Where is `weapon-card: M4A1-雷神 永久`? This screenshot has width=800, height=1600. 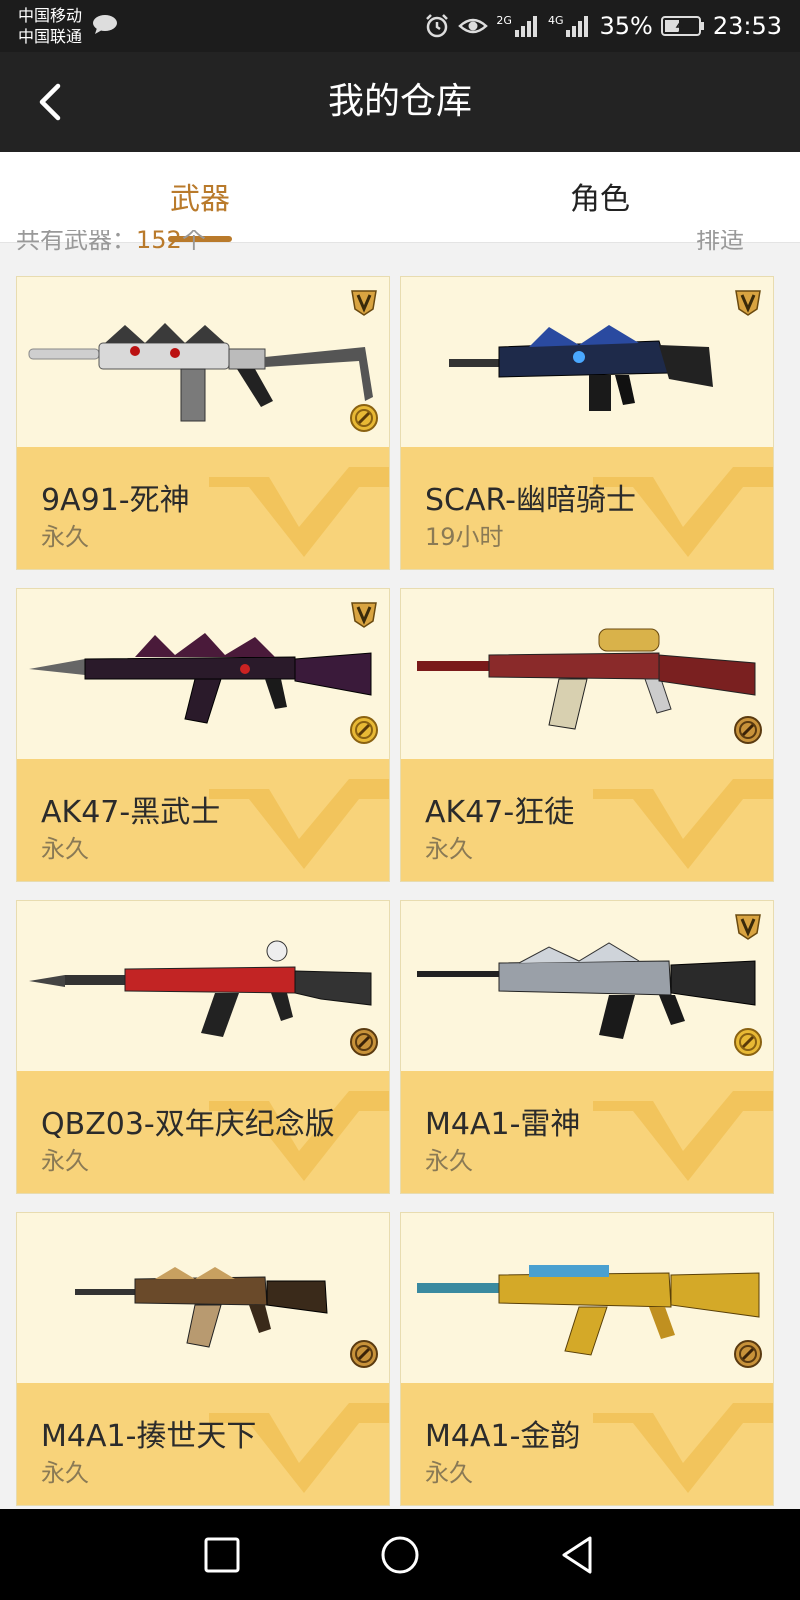 weapon-card: M4A1-雷神 永久 is located at coordinates (587, 1047).